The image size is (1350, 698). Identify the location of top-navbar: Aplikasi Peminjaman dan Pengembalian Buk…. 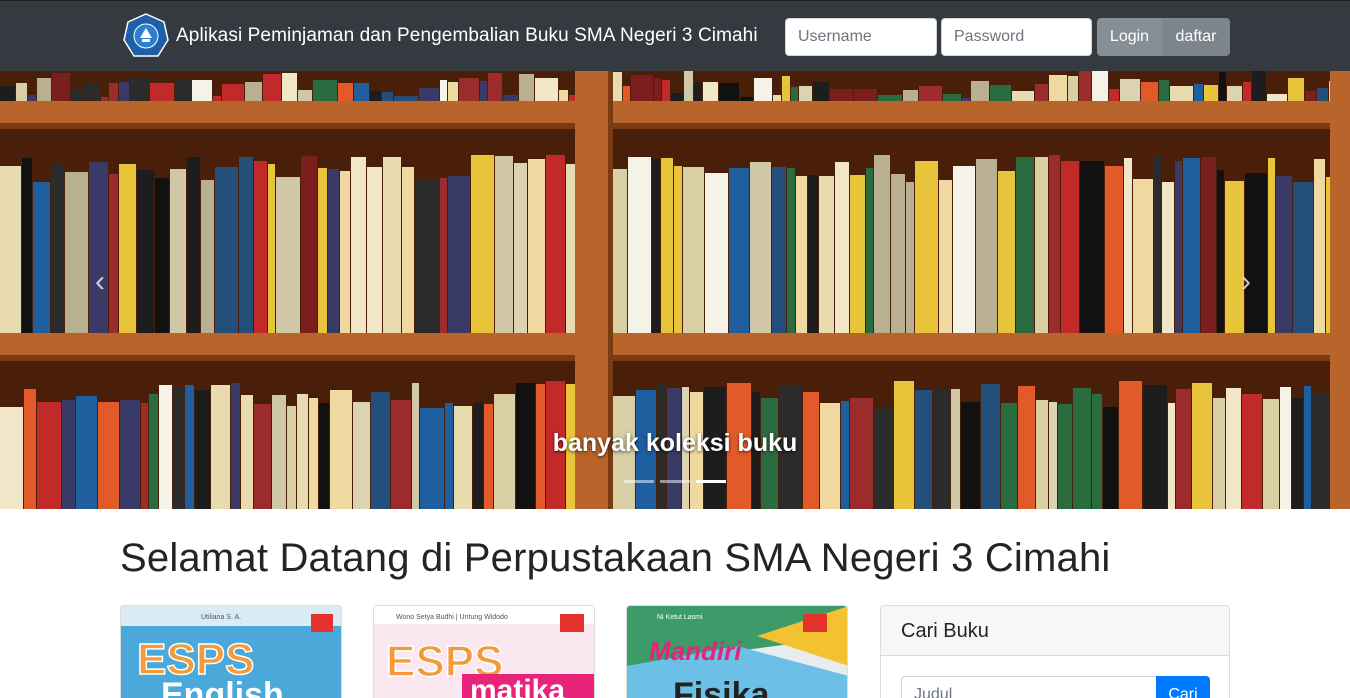
(675, 35).